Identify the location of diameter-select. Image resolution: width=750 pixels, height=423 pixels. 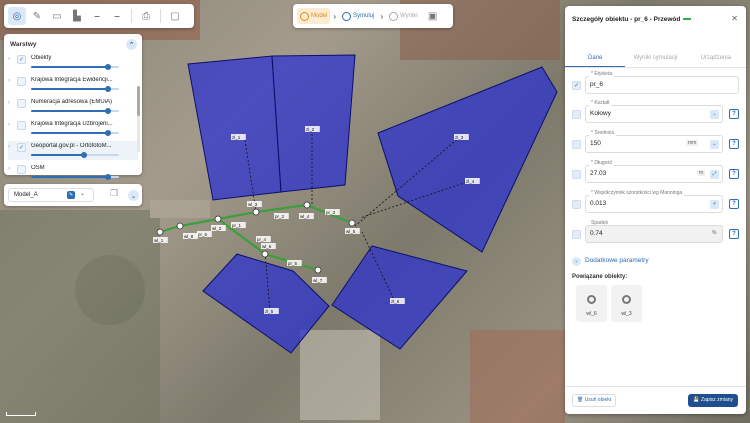
(654, 144).